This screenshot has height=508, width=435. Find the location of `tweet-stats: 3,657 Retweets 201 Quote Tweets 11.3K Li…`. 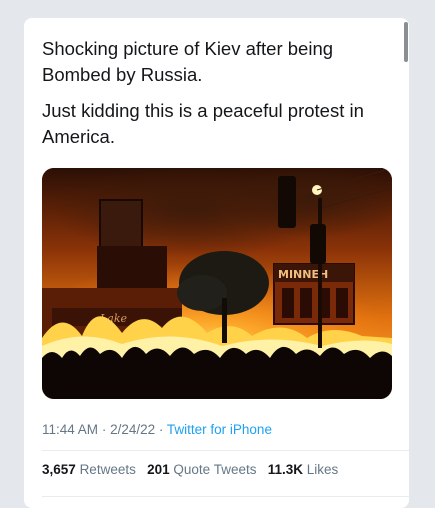

tweet-stats: 3,657 Retweets 201 Quote Tweets 11.3K Li… is located at coordinates (190, 469).